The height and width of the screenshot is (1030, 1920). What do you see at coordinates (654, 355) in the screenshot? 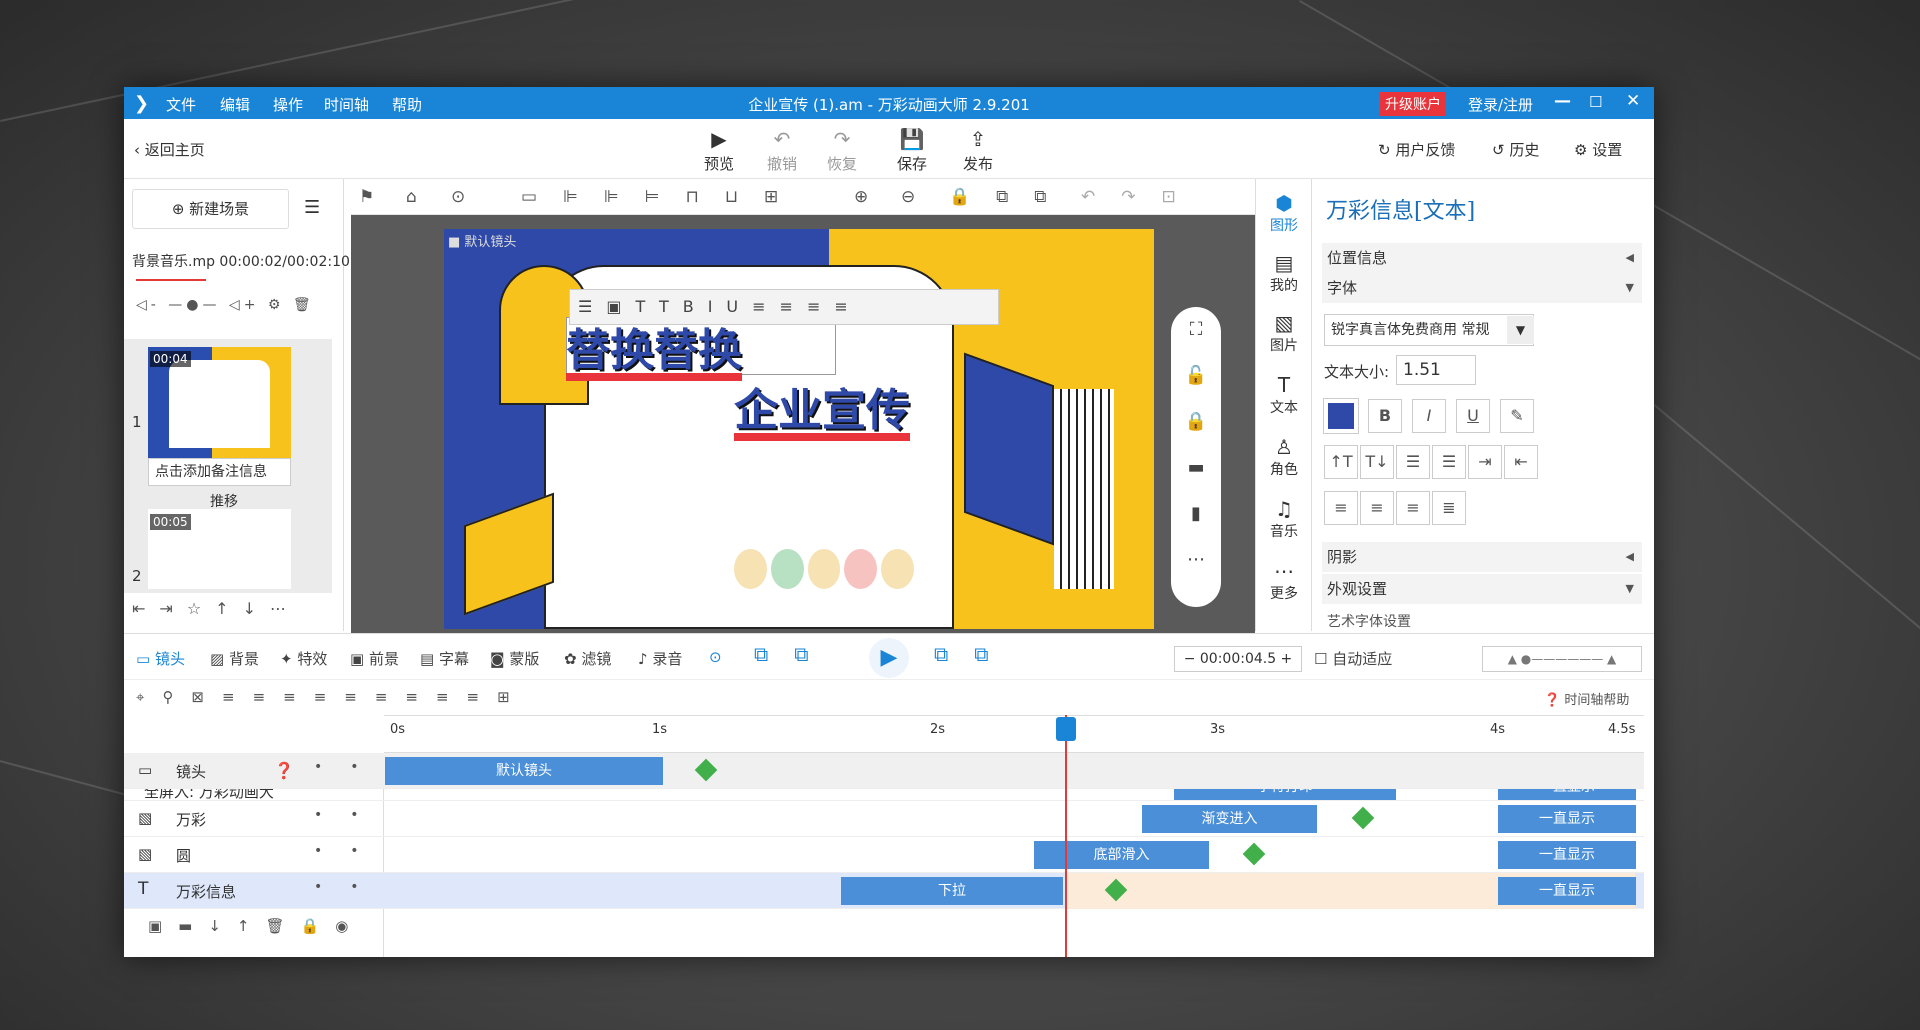
I see `stage-text-1: 替换替换` at bounding box center [654, 355].